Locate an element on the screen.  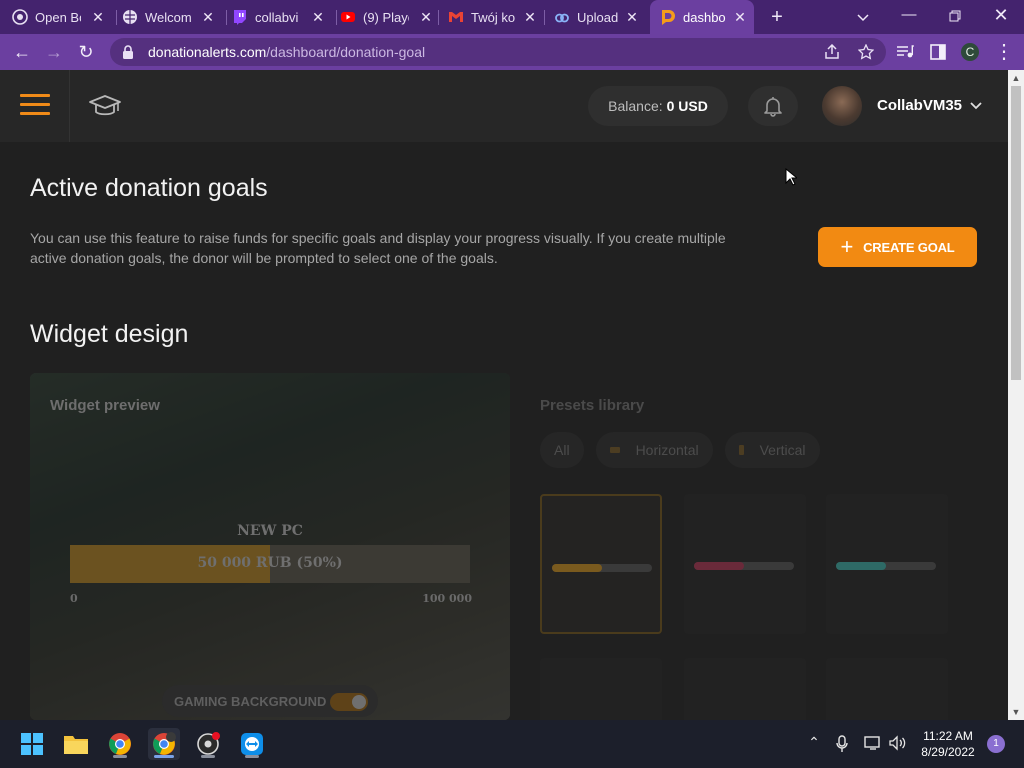
tab-label: collabvi is located at coordinates (277, 17).